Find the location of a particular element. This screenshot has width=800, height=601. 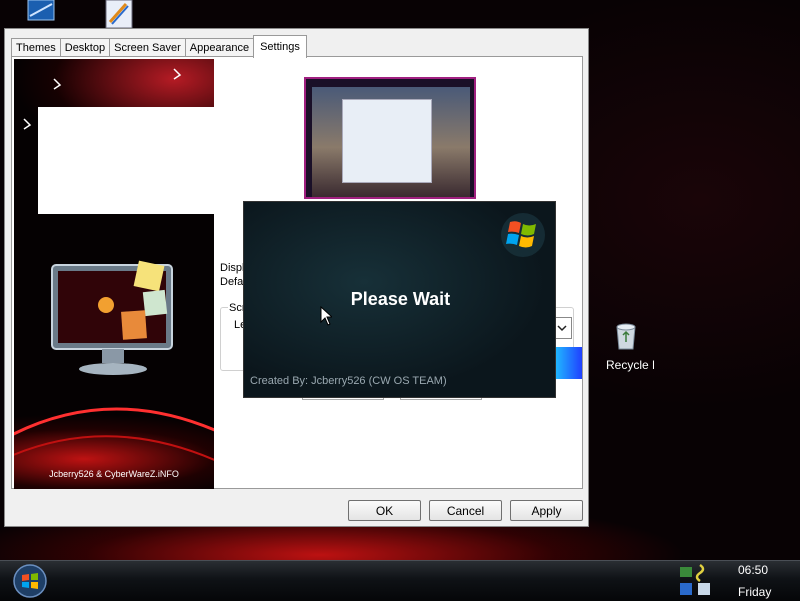

please-wait-message: Please Wait is located at coordinates (400, 299).